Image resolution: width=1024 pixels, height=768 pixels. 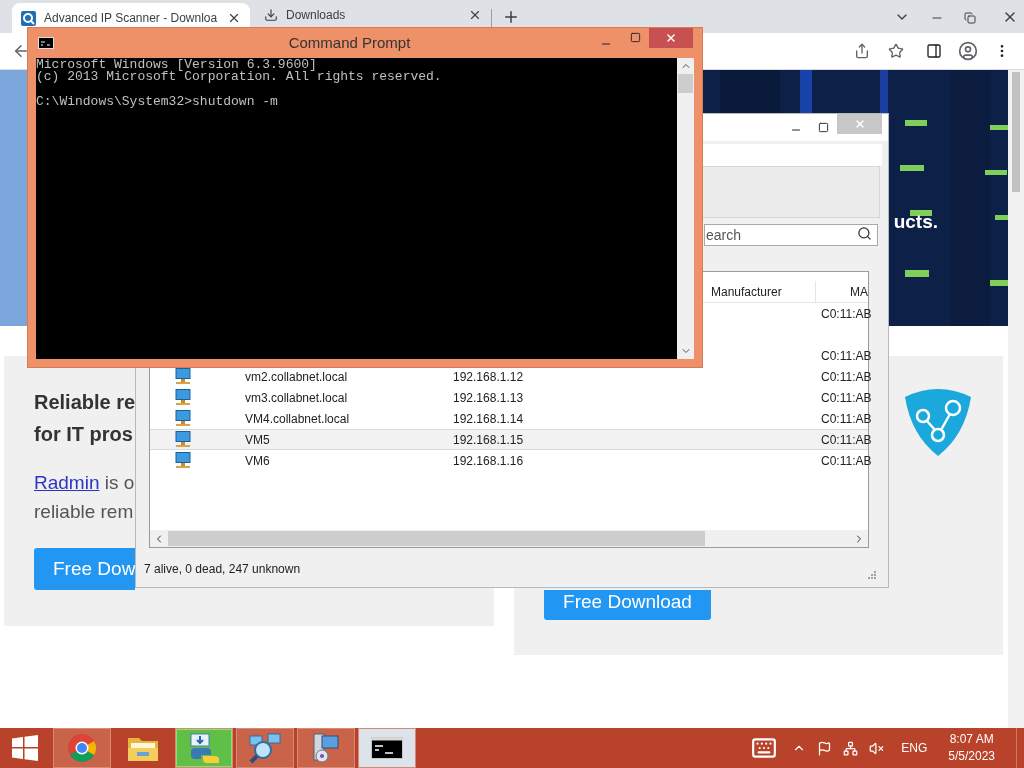 I want to click on chrome-icon, so click(x=82, y=748).